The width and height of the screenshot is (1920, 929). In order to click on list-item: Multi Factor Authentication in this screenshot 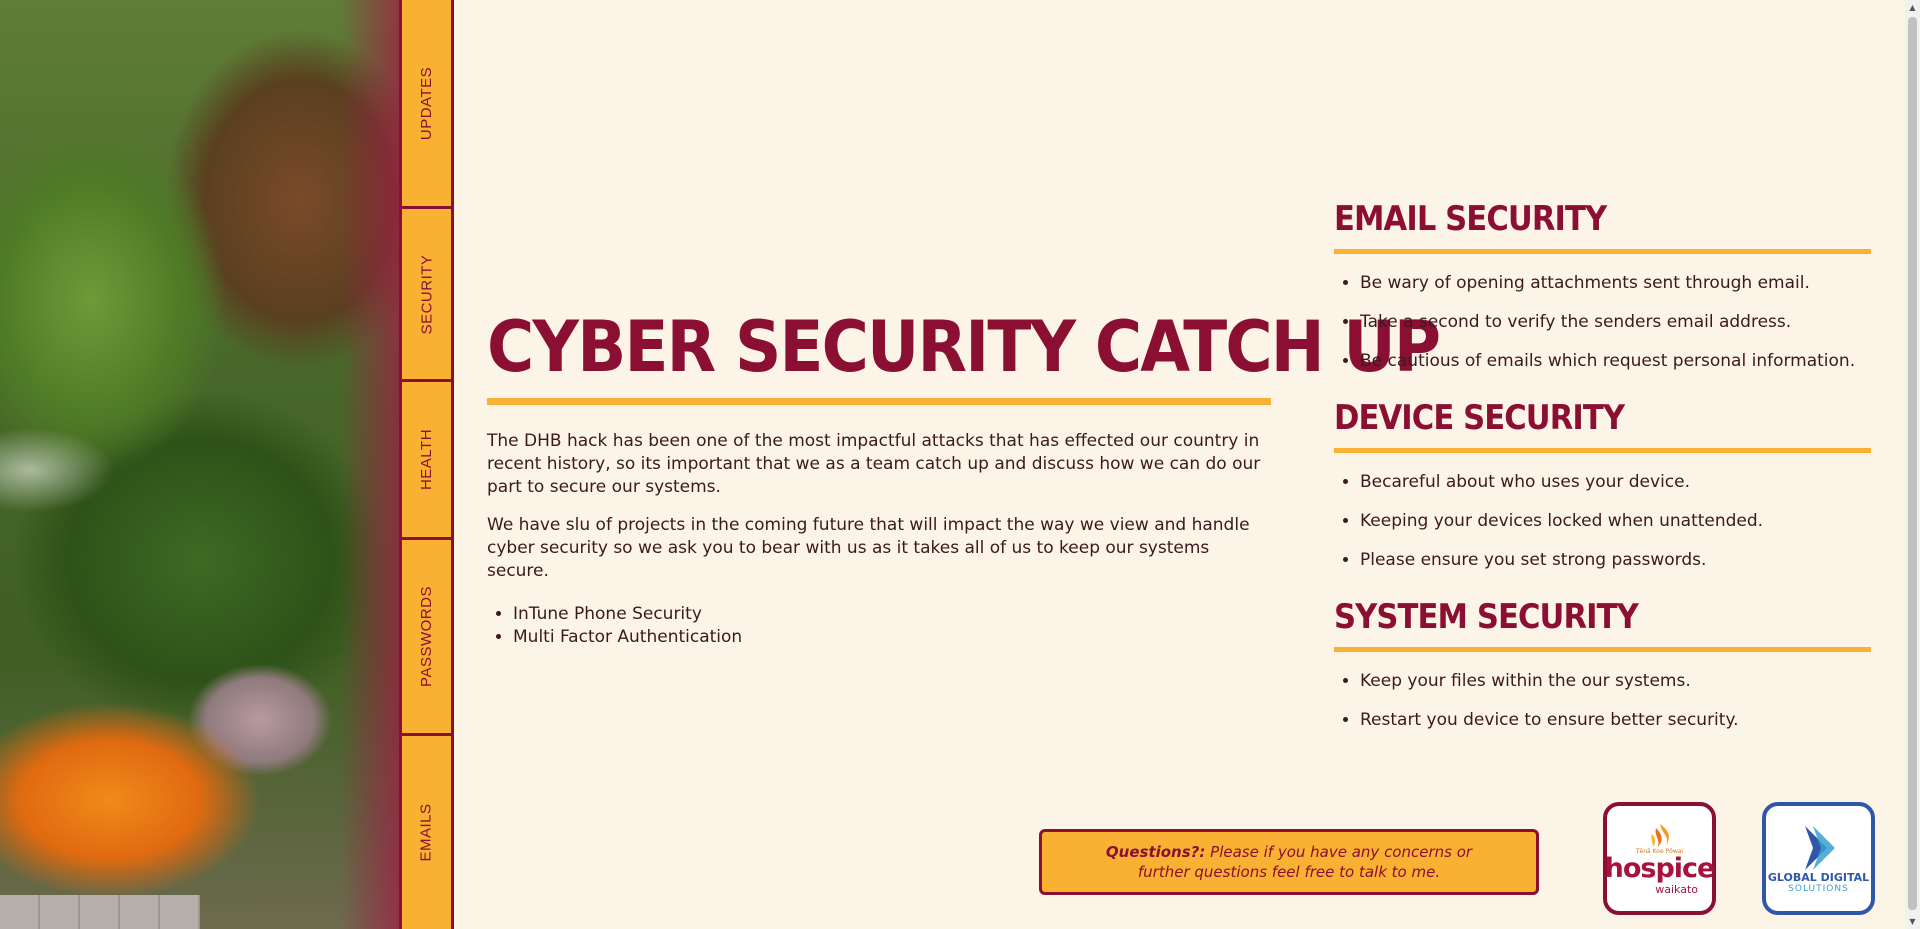, I will do `click(890, 637)`.